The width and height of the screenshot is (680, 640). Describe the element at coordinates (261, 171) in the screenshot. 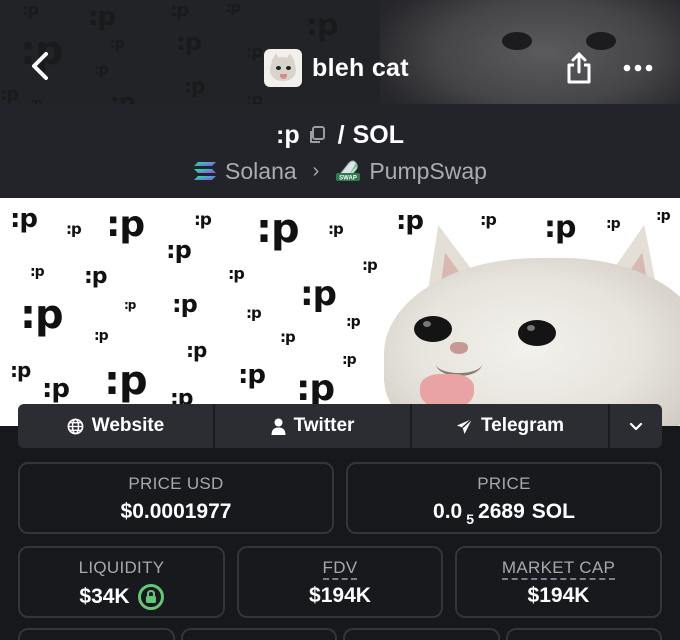

I see `chain-name: Solana` at that location.